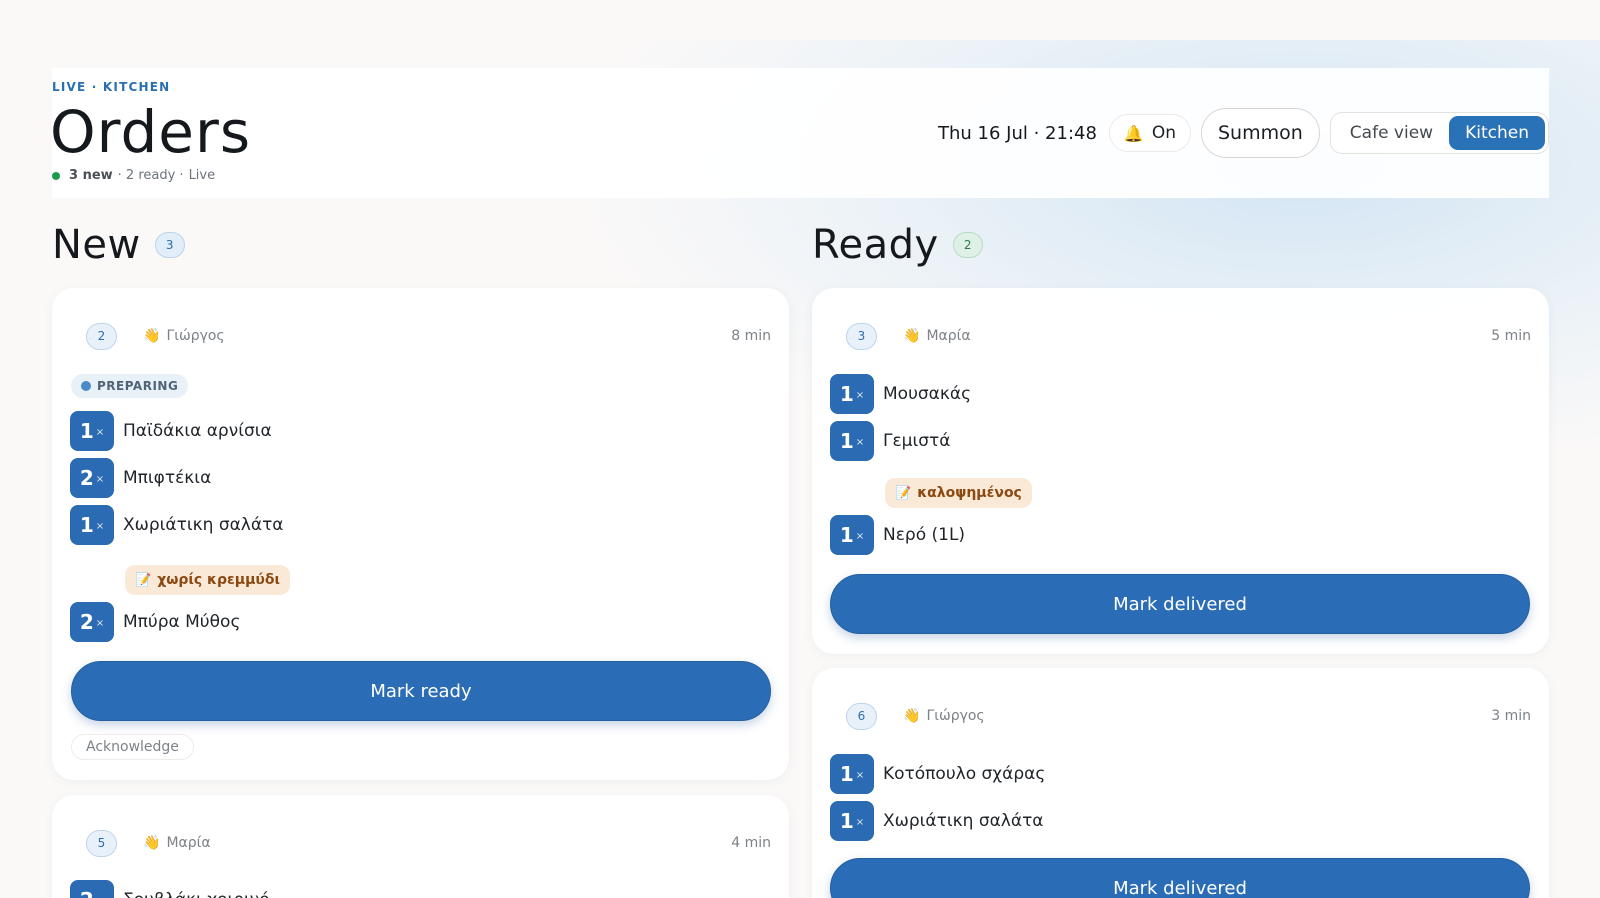 The width and height of the screenshot is (1600, 898). Describe the element at coordinates (101, 843) in the screenshot. I see `table-number: 5` at that location.